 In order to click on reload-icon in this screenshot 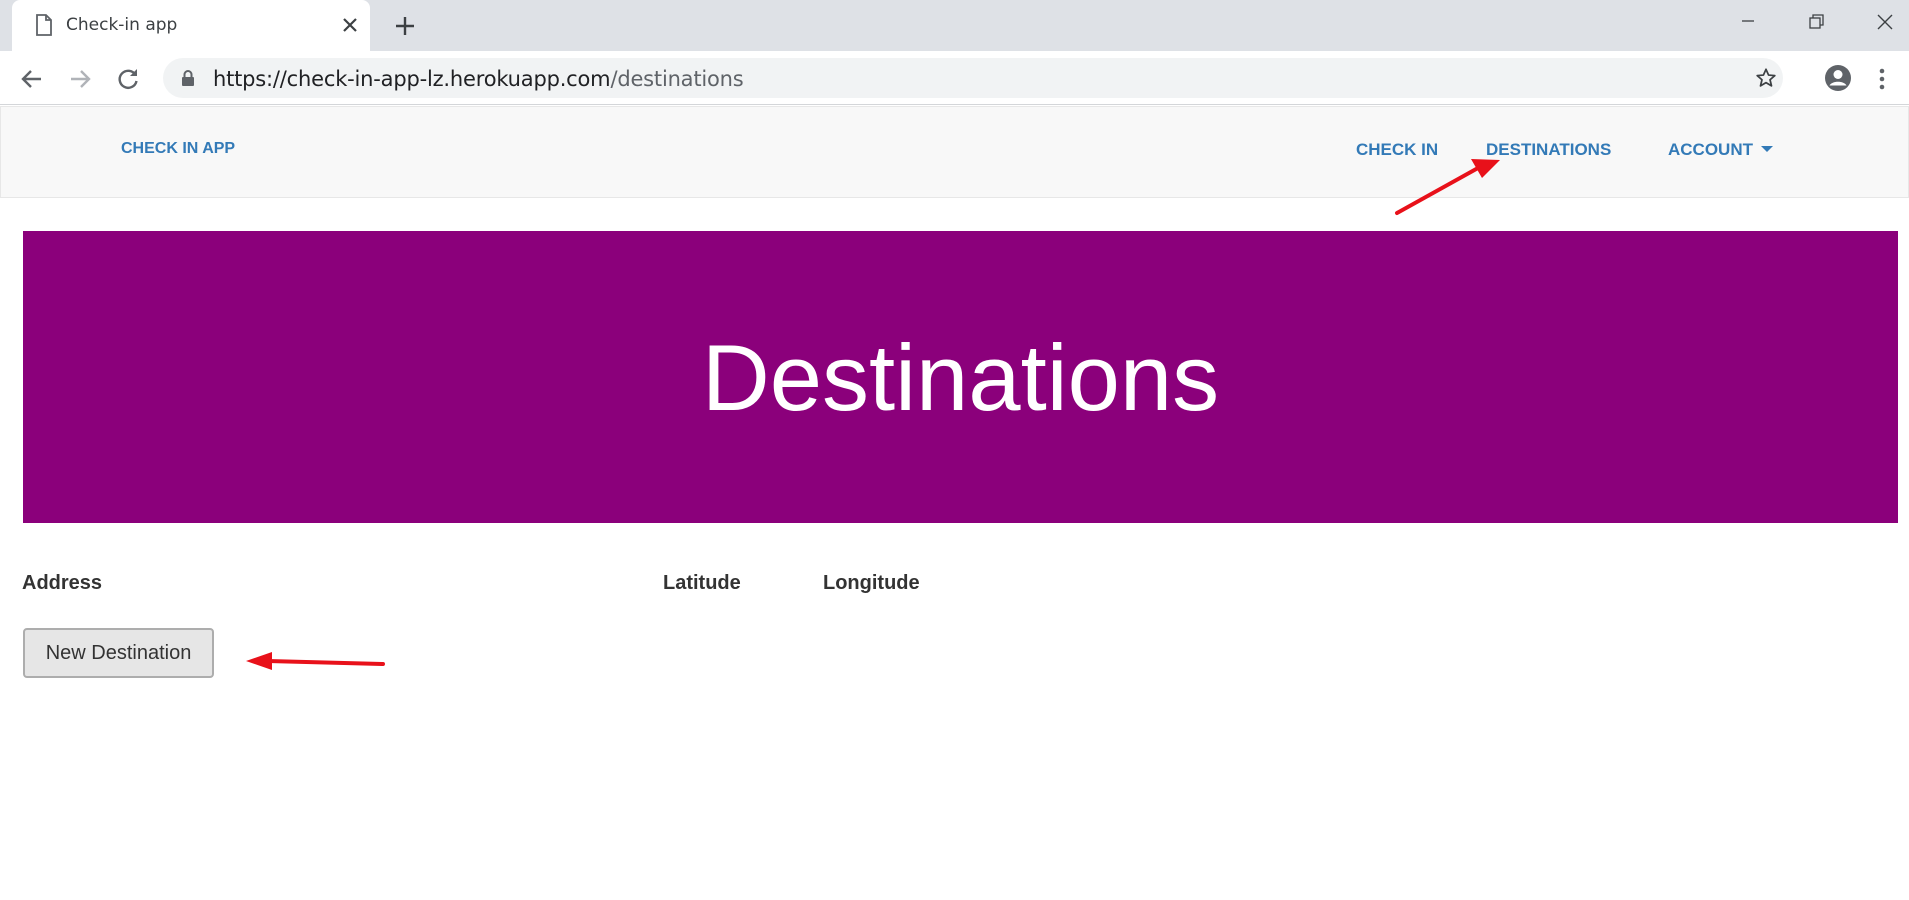, I will do `click(128, 79)`.